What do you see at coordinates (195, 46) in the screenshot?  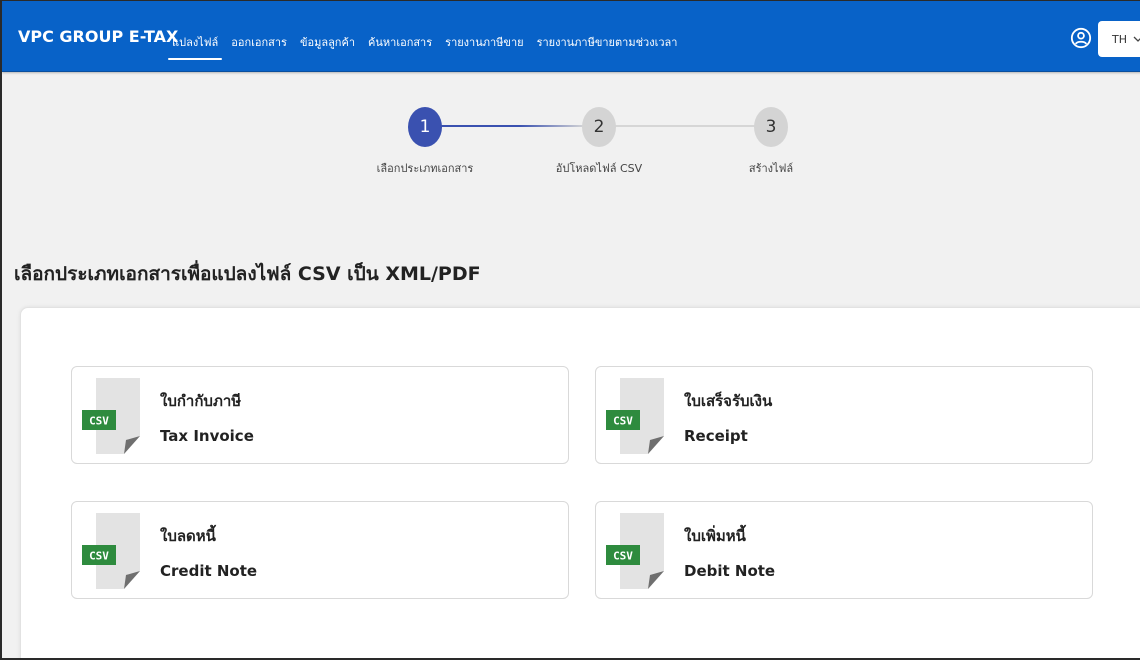 I see `nav-convert-file: แปลงไฟล์` at bounding box center [195, 46].